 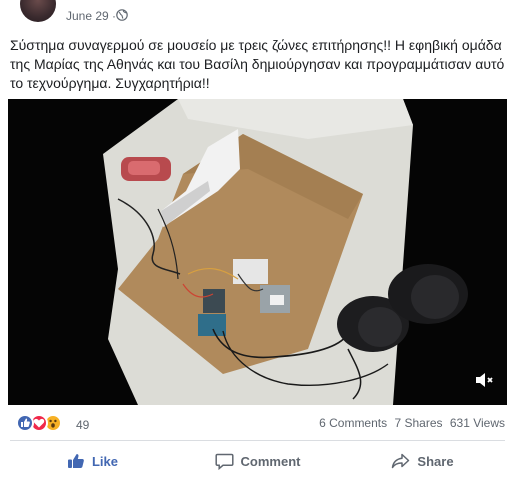 What do you see at coordinates (257, 440) in the screenshot?
I see `divider` at bounding box center [257, 440].